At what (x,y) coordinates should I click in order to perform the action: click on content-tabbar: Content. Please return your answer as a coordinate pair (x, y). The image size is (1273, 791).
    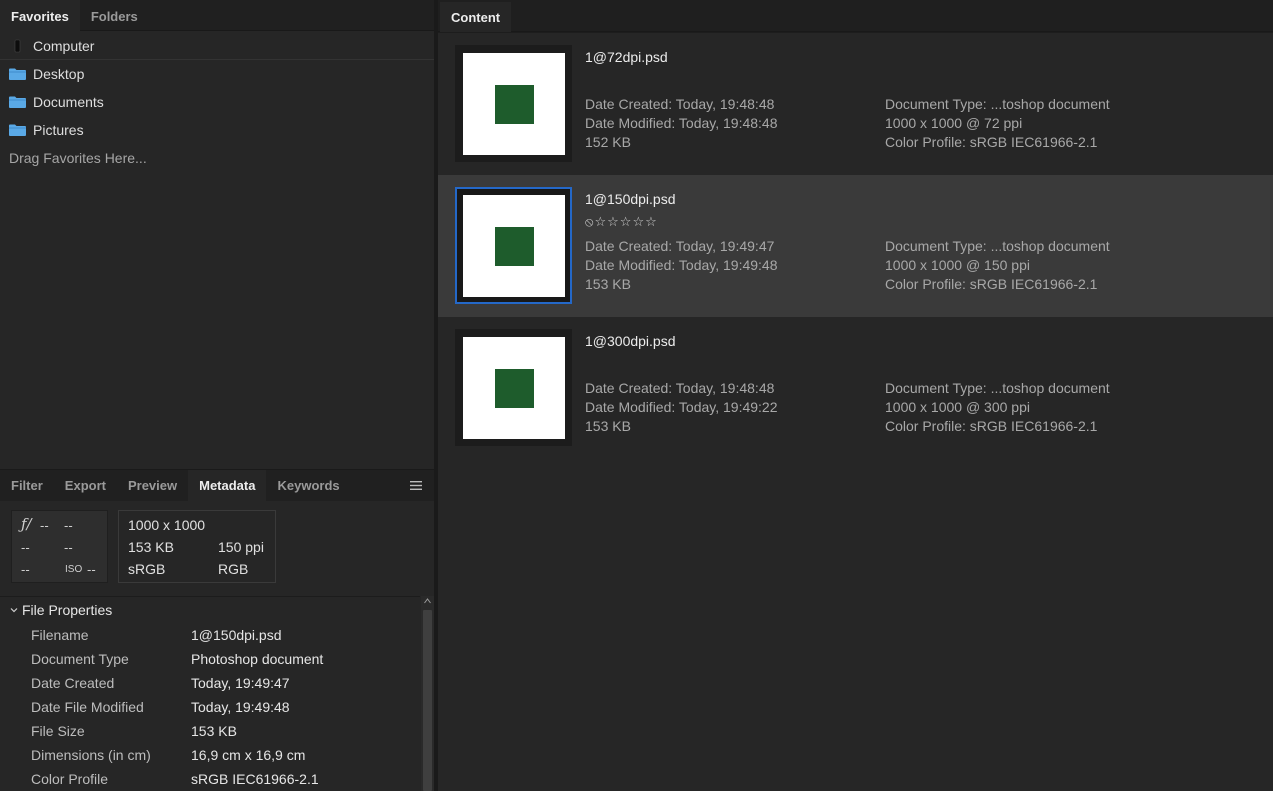
    Looking at the image, I should click on (855, 16).